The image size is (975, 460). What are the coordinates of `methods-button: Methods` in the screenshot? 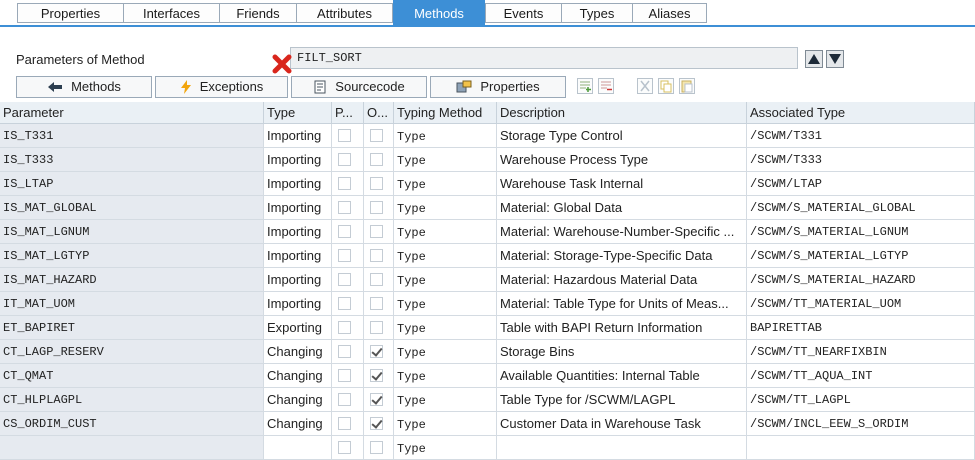 It's located at (84, 87).